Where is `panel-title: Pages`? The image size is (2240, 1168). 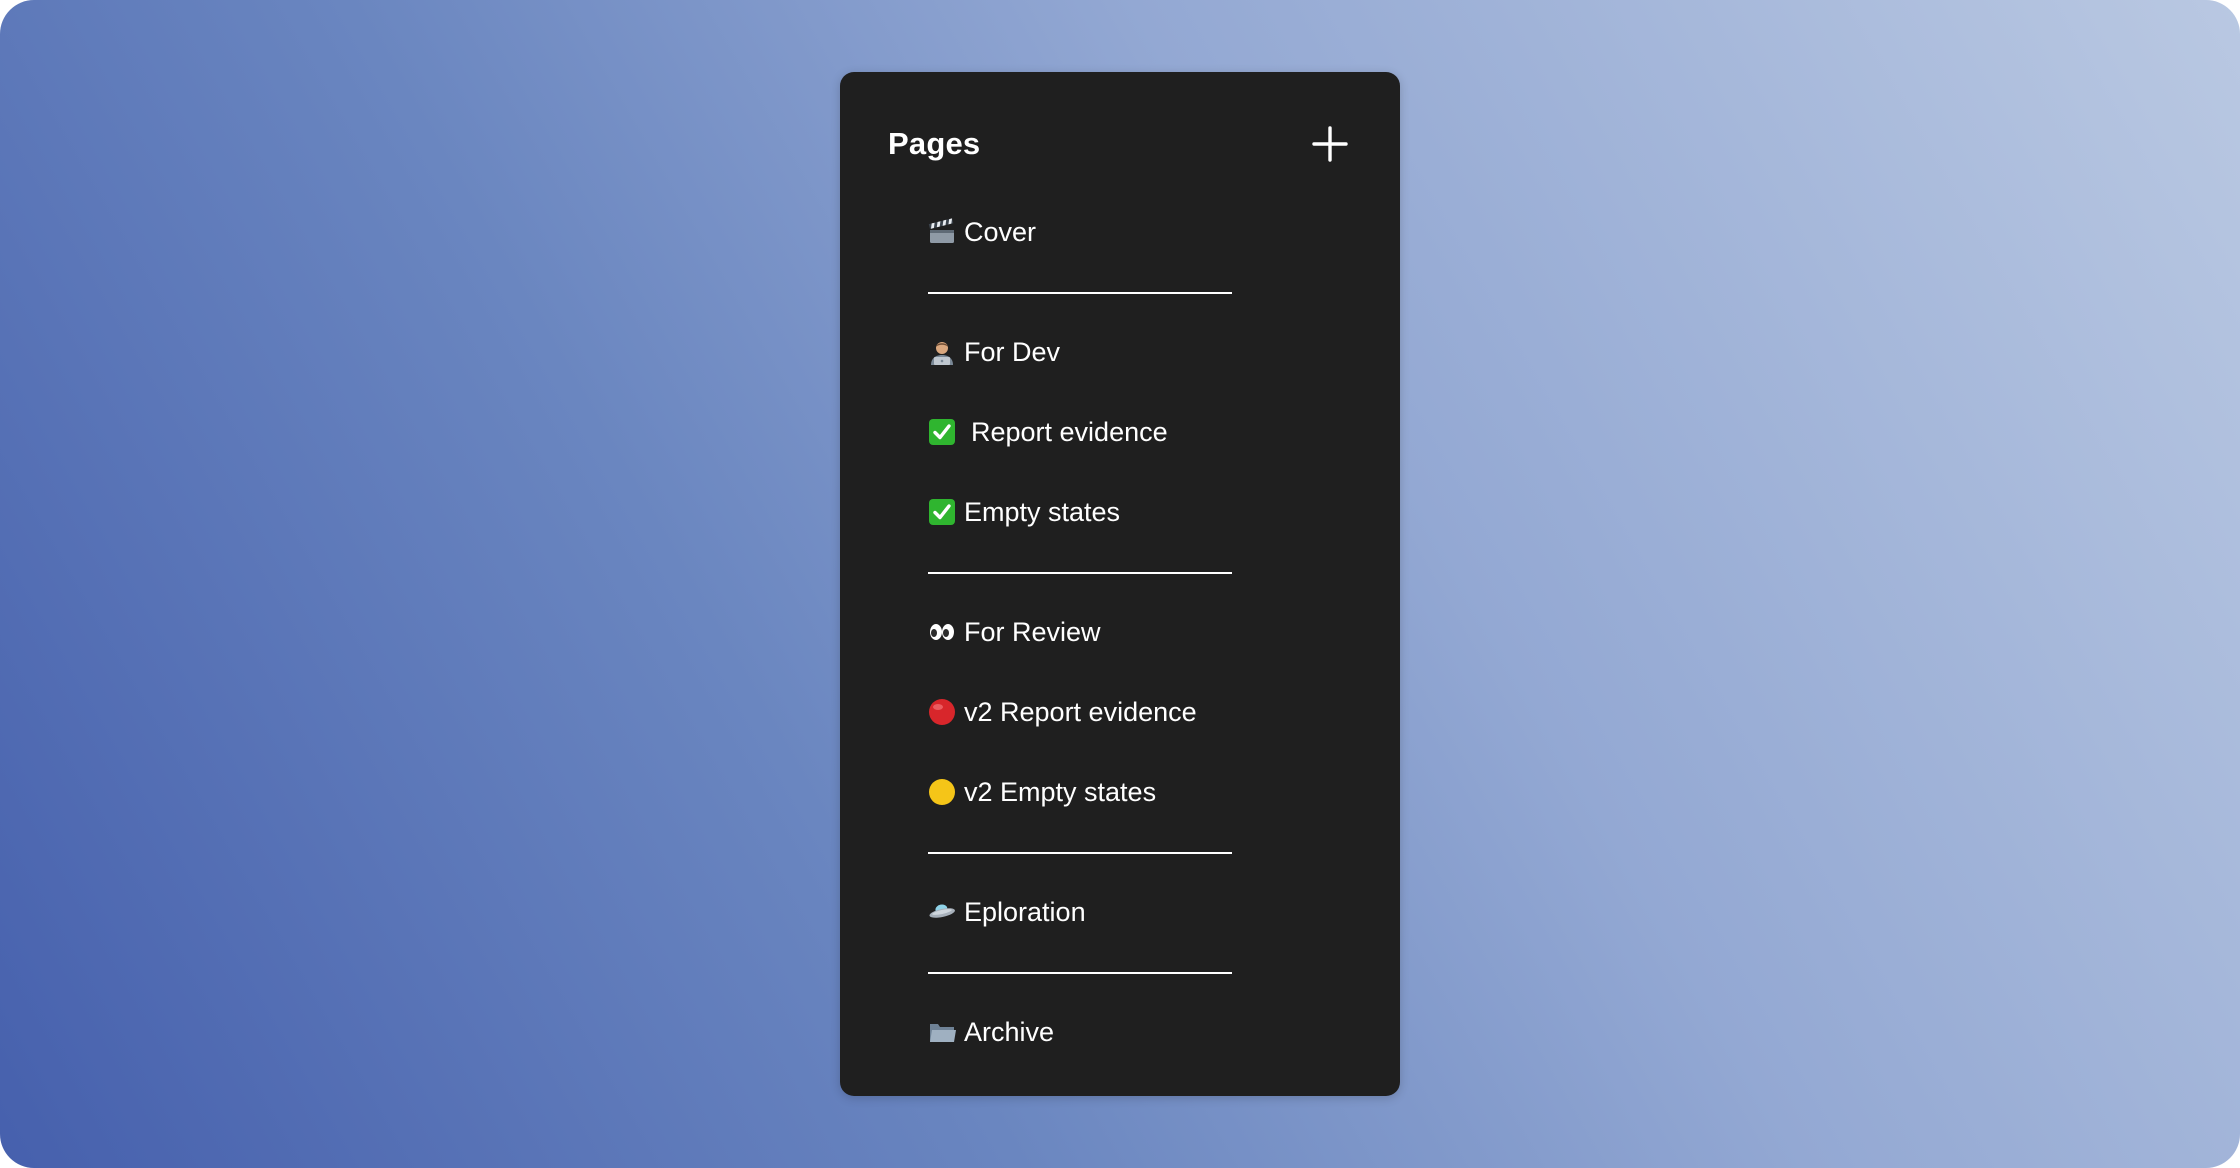
panel-title: Pages is located at coordinates (934, 143).